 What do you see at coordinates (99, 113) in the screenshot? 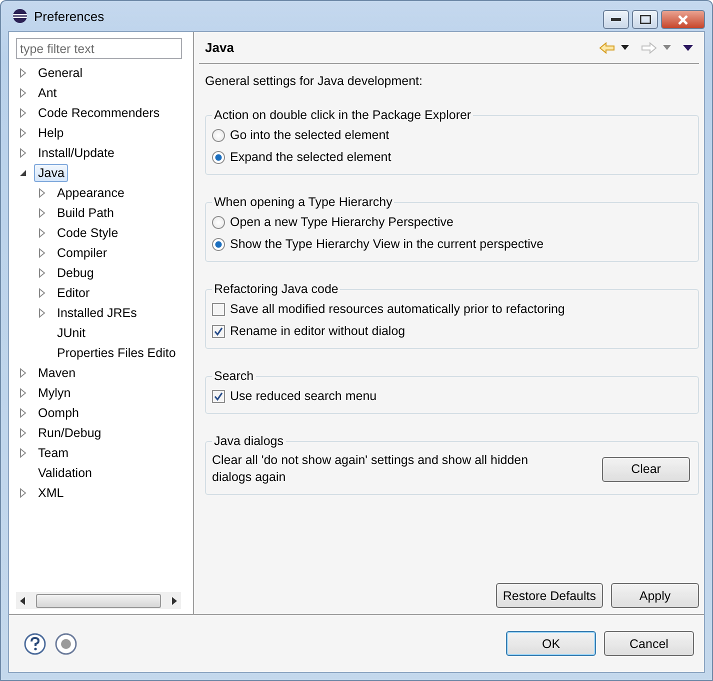
I see `tree-item: Code Recommenders` at bounding box center [99, 113].